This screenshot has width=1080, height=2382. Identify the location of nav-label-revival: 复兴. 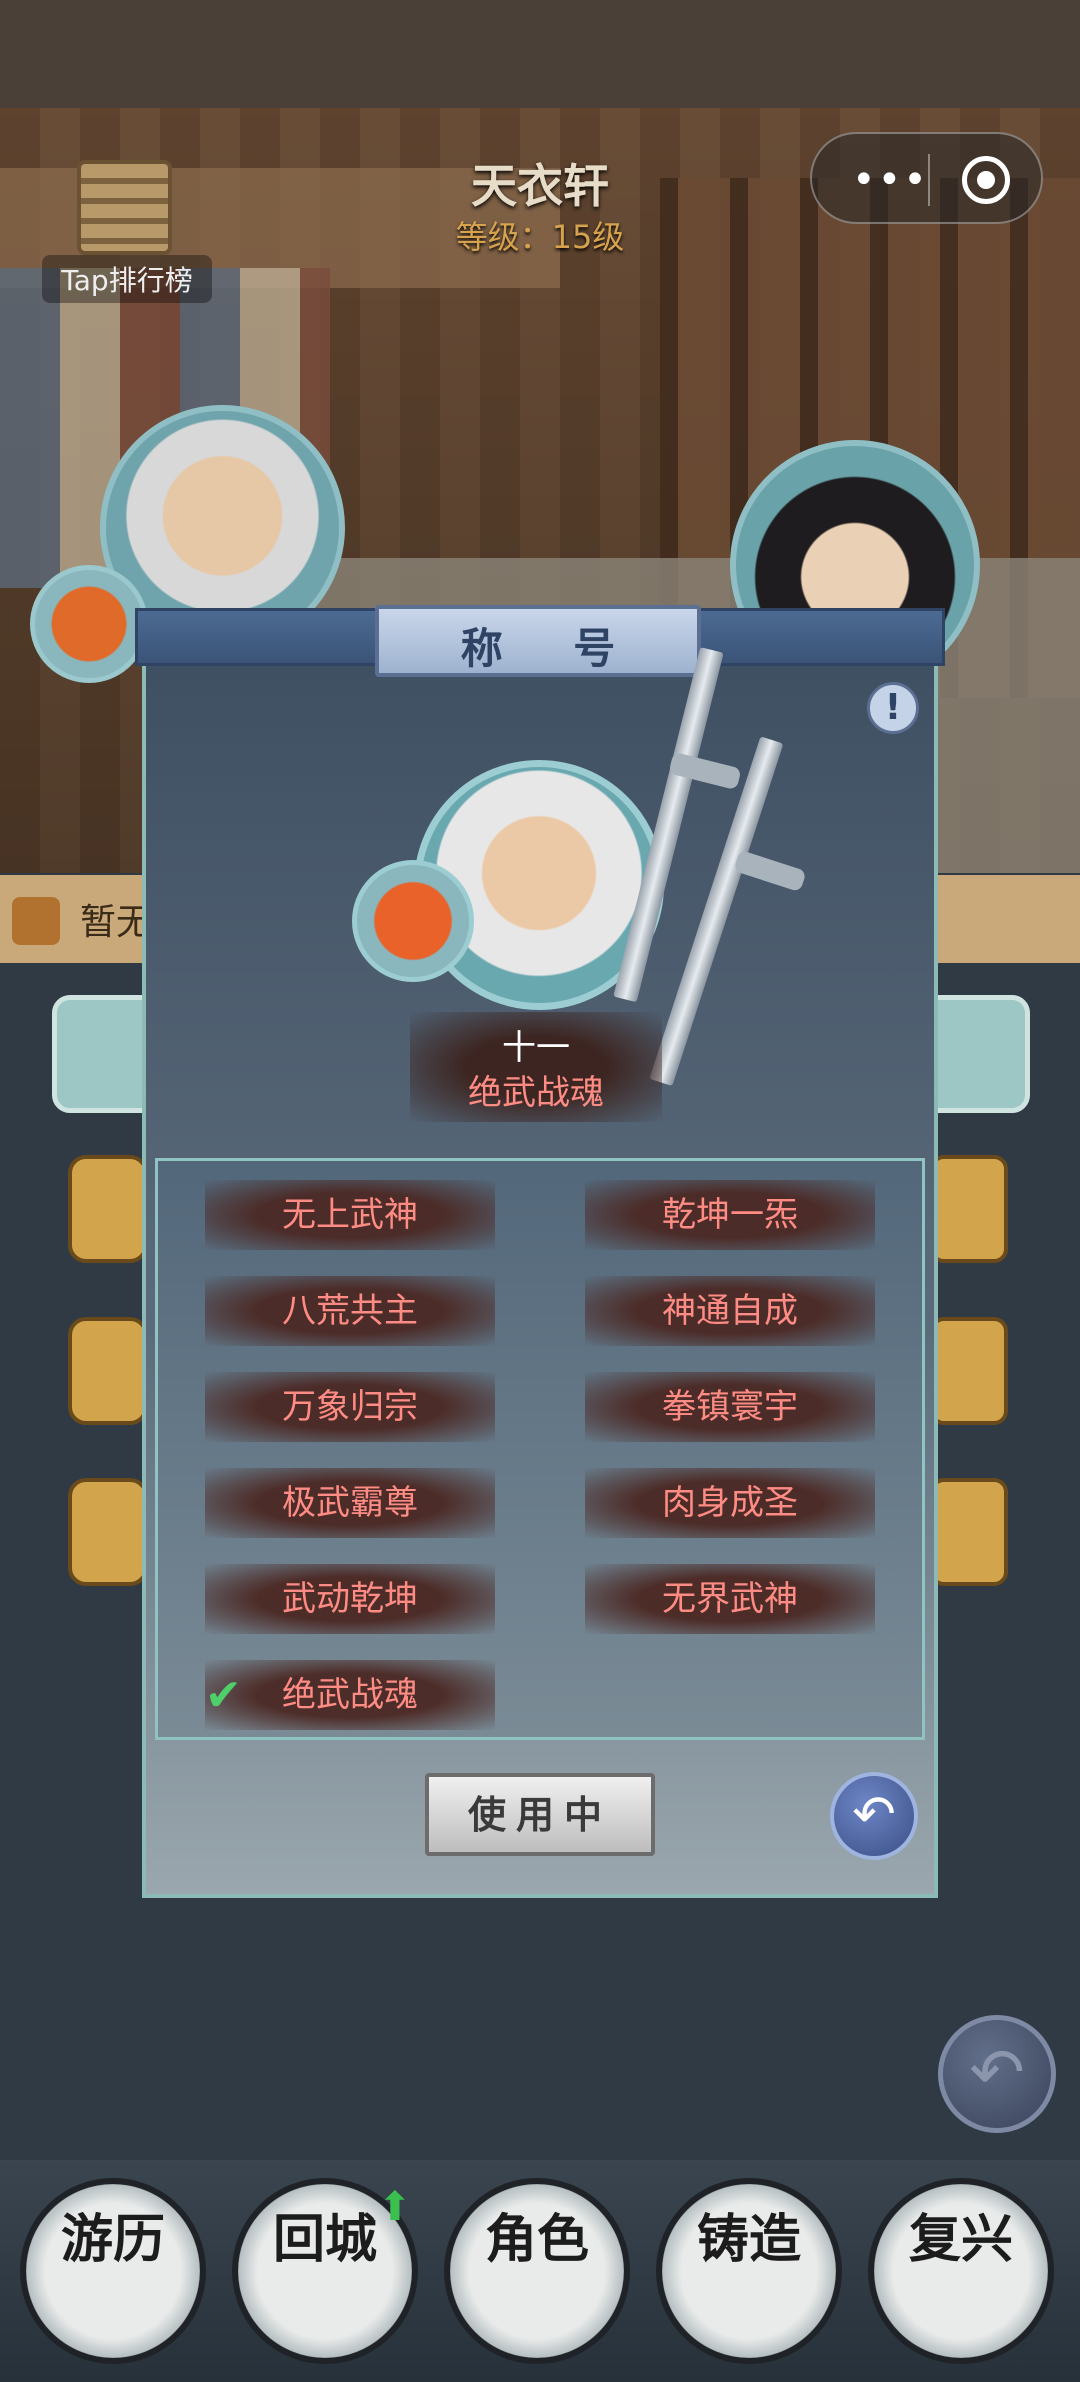
(960, 2239).